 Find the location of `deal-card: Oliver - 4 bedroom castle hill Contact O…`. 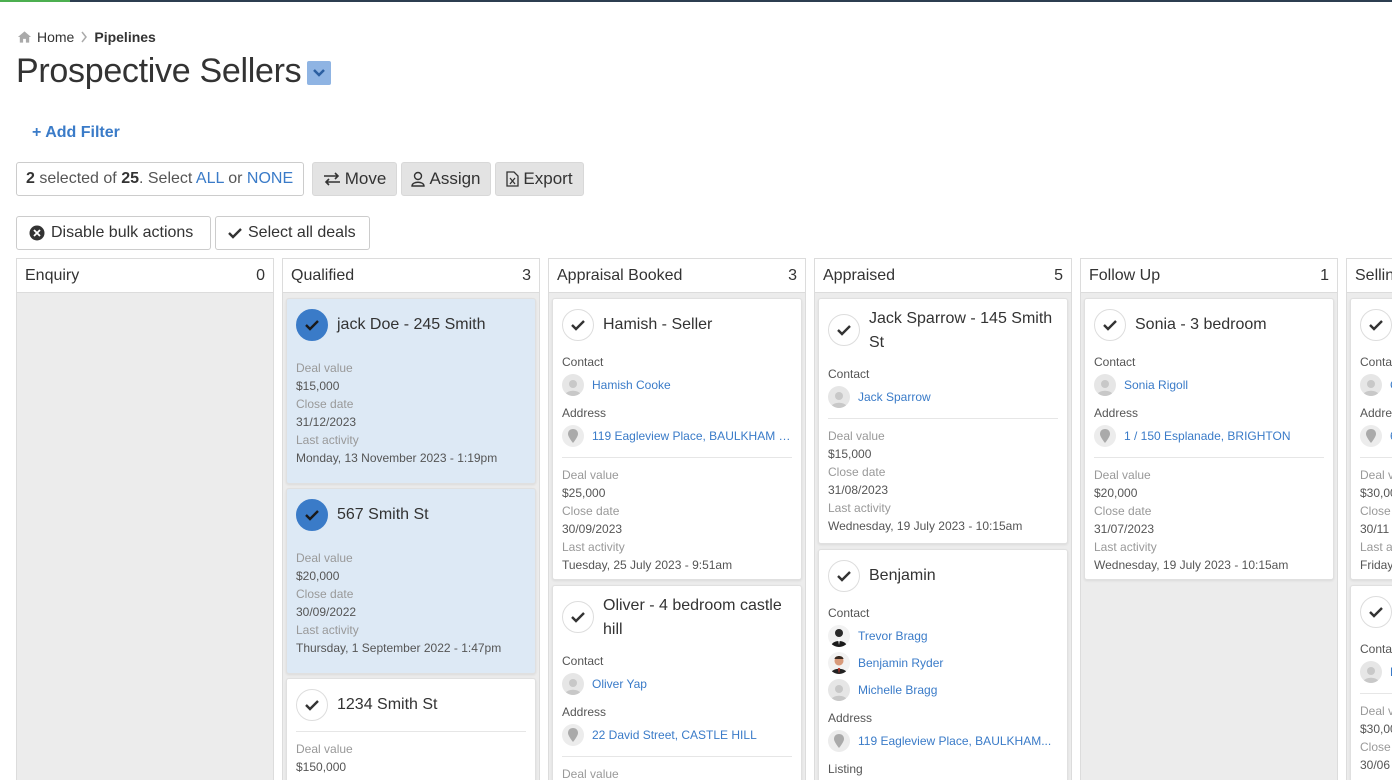

deal-card: Oliver - 4 bedroom castle hill Contact O… is located at coordinates (677, 682).